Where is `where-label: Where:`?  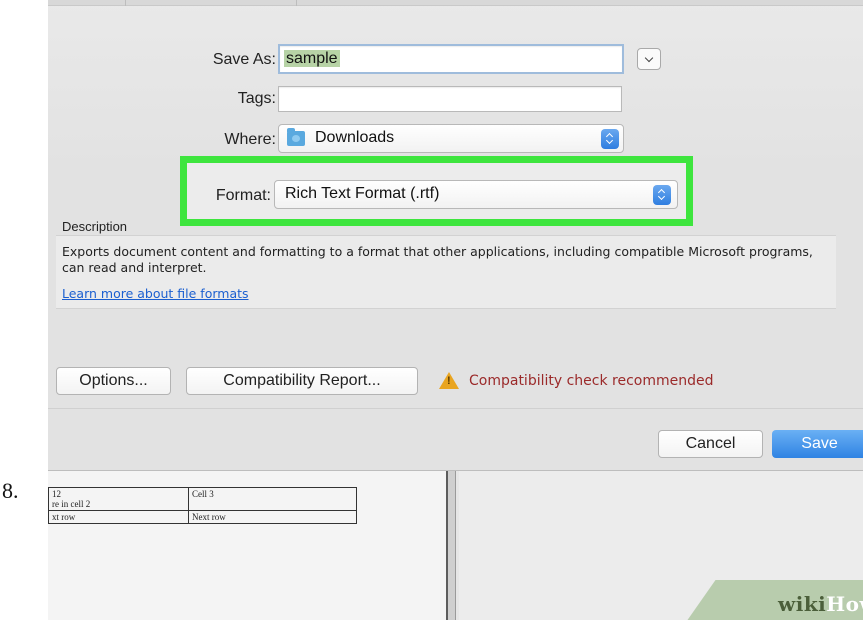
where-label: Where: is located at coordinates (250, 139).